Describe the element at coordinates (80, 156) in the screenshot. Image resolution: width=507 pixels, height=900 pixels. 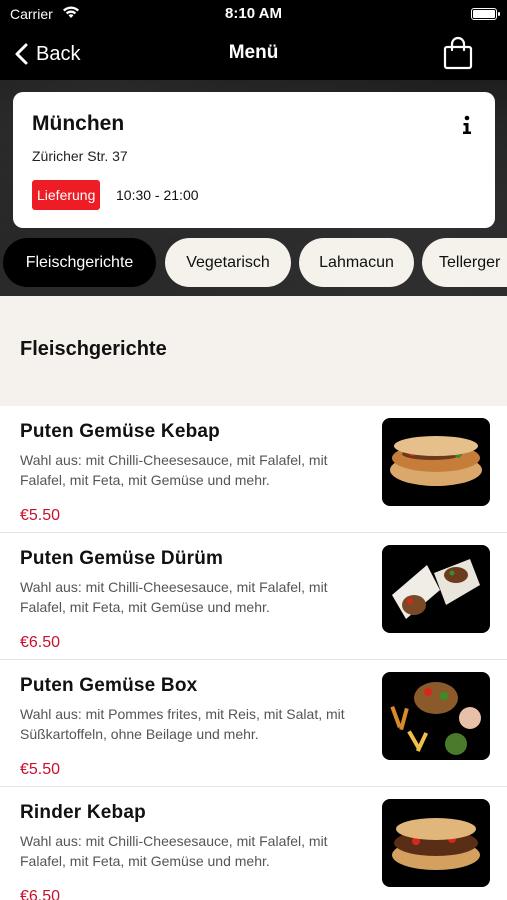
I see `store-address: Züricher Str. 37` at that location.